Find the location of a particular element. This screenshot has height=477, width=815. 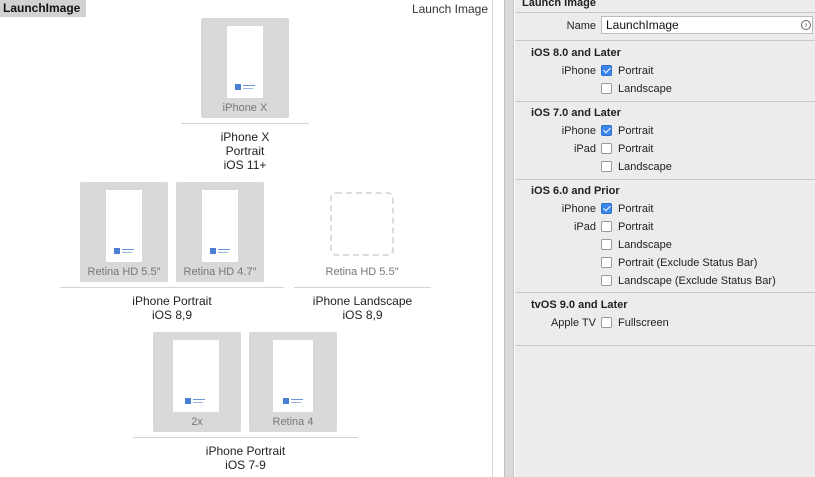

option-label: Portrait (Exclude Status Bar) is located at coordinates (688, 263).